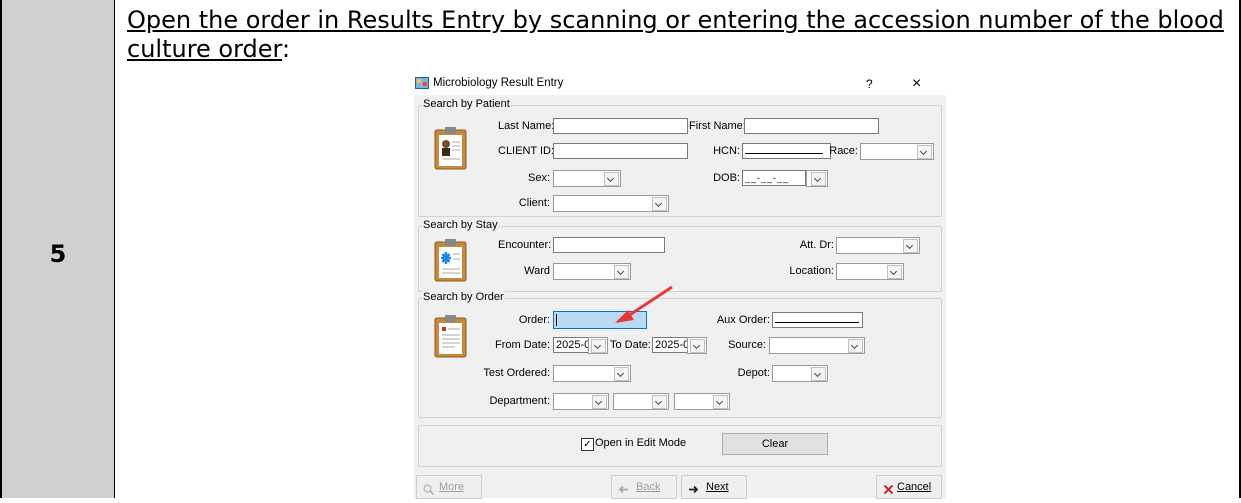 This screenshot has width=1241, height=503. What do you see at coordinates (641, 443) in the screenshot?
I see `open-edit-mode-label: Open in Edit Mode` at bounding box center [641, 443].